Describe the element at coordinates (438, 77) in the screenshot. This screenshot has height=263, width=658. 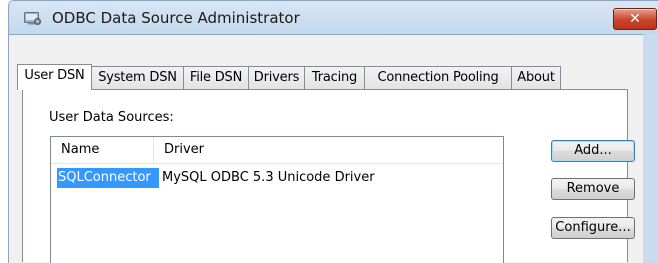
I see `tab-connection-pooling: Connection Pooling` at that location.